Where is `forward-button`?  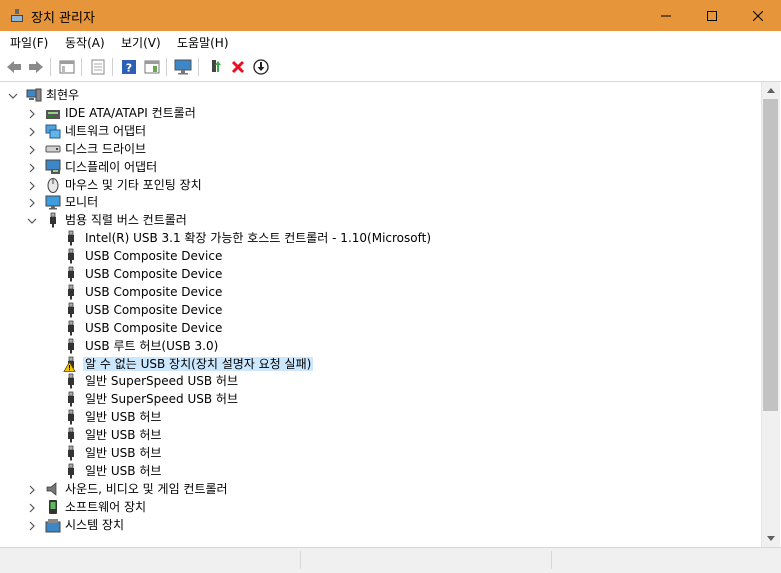 forward-button is located at coordinates (36, 67).